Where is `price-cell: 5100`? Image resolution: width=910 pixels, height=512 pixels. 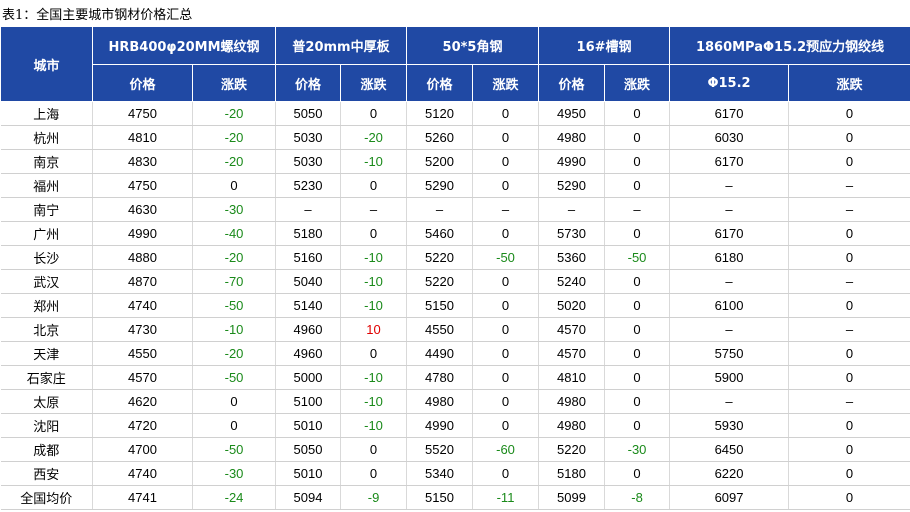
price-cell: 5100 is located at coordinates (308, 401).